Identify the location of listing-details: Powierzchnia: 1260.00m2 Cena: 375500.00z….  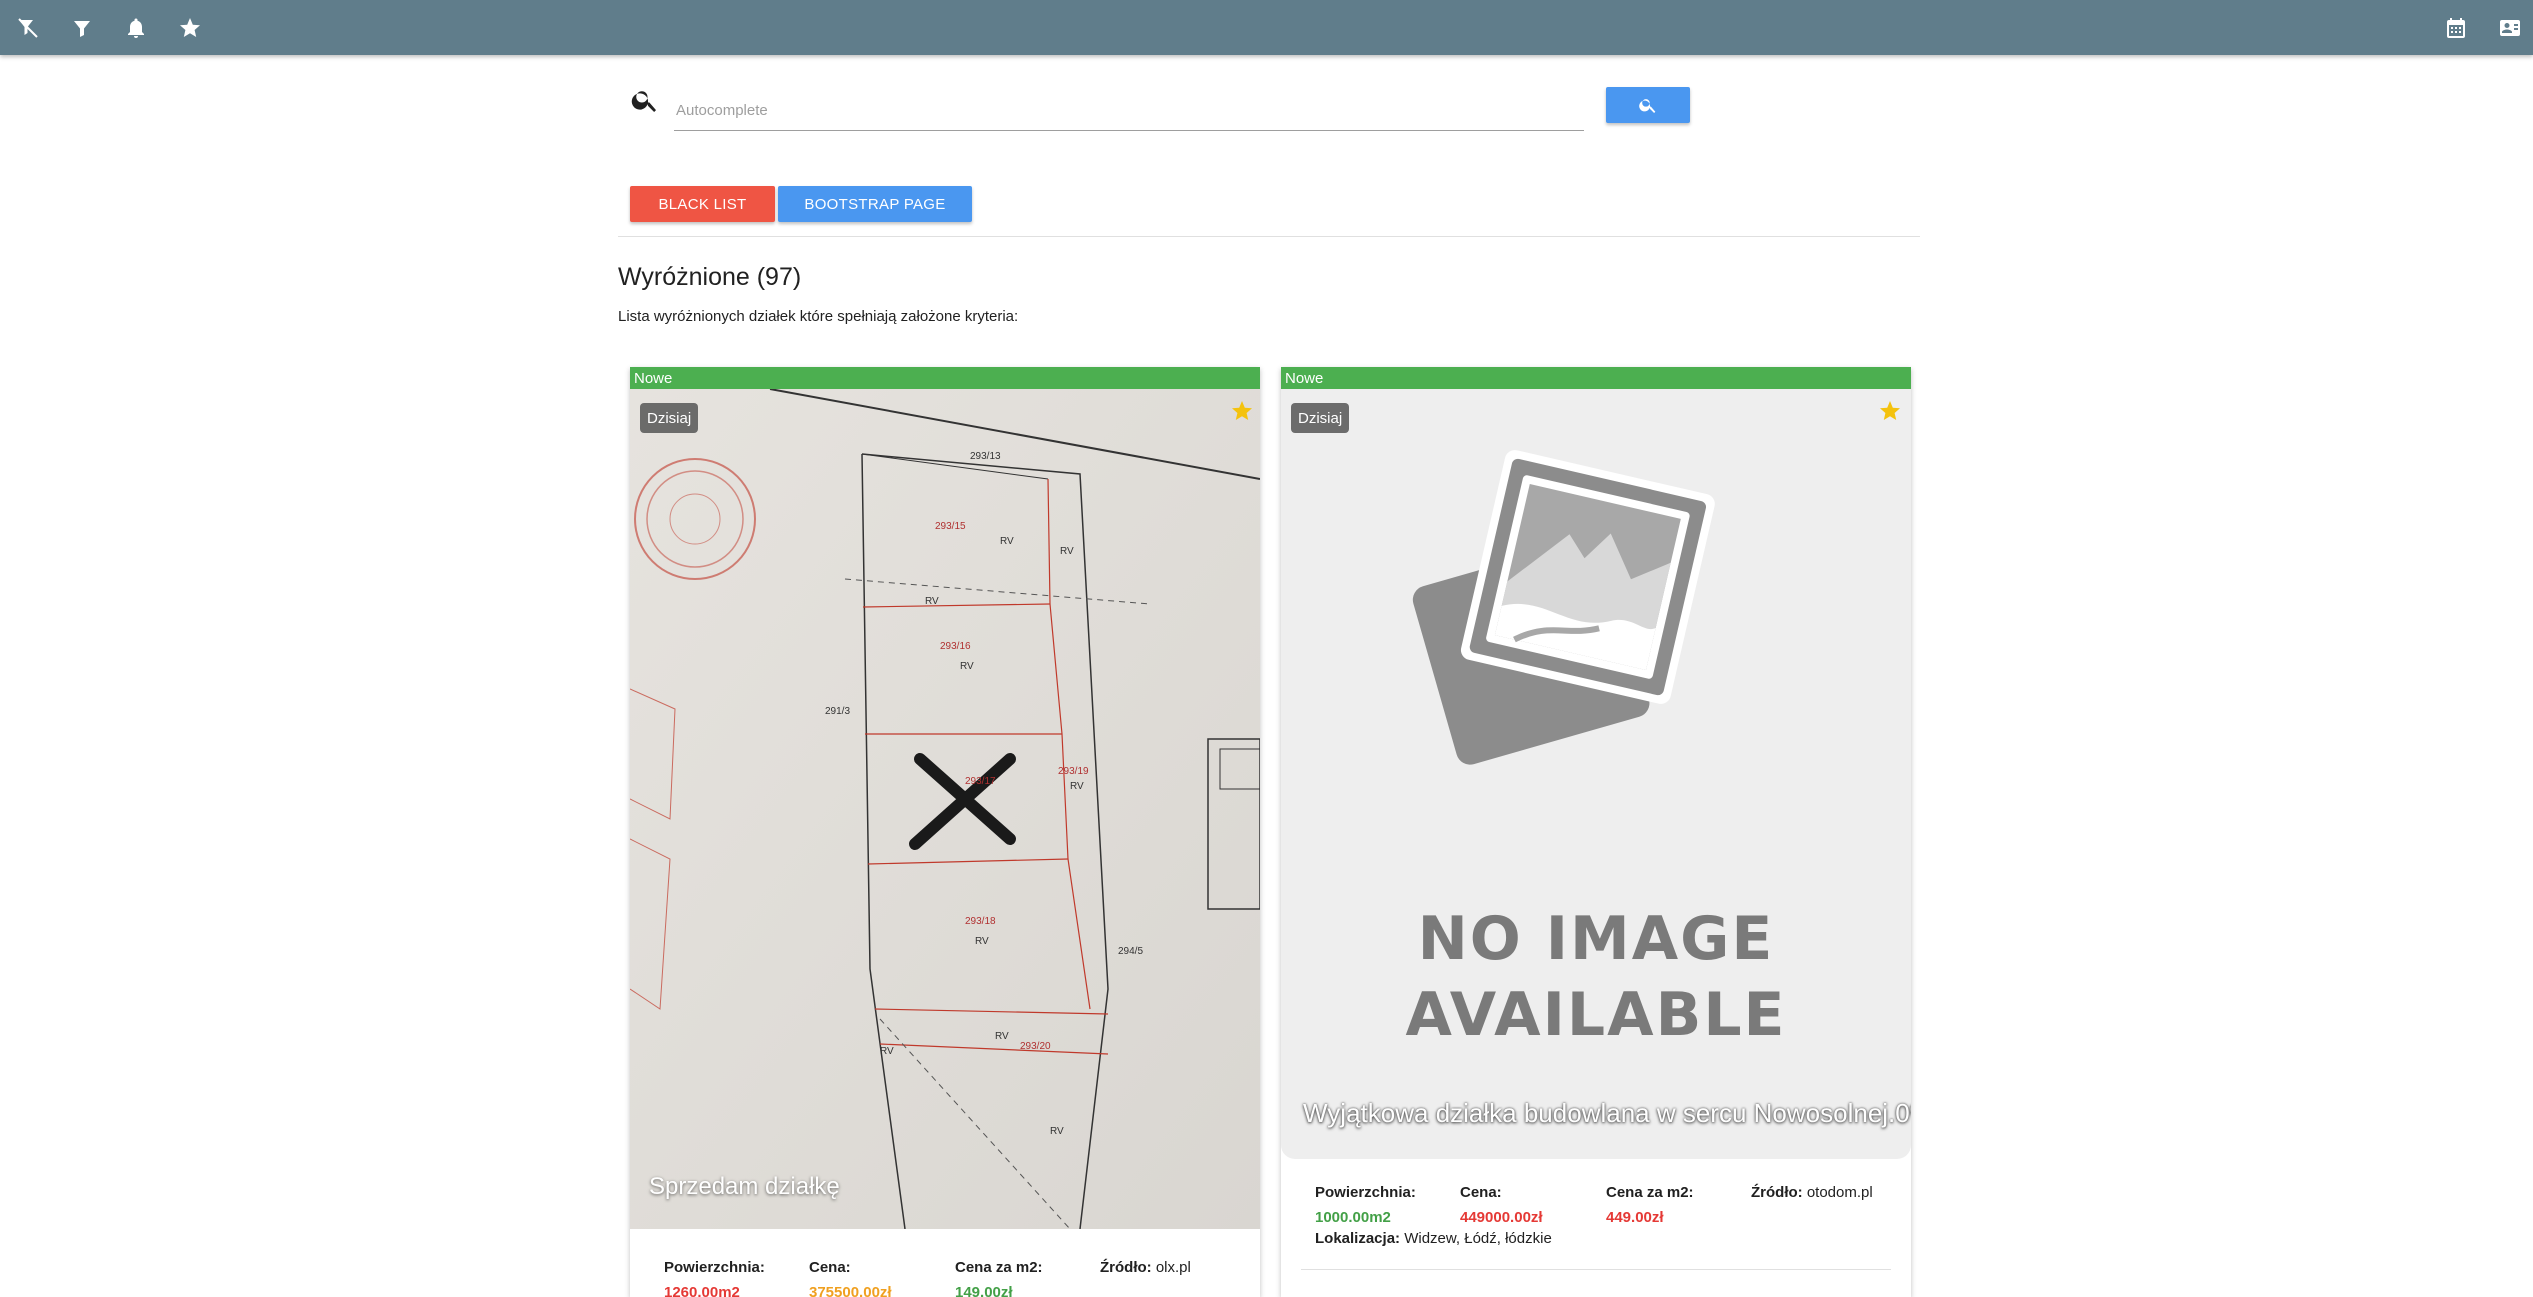
(954, 1278).